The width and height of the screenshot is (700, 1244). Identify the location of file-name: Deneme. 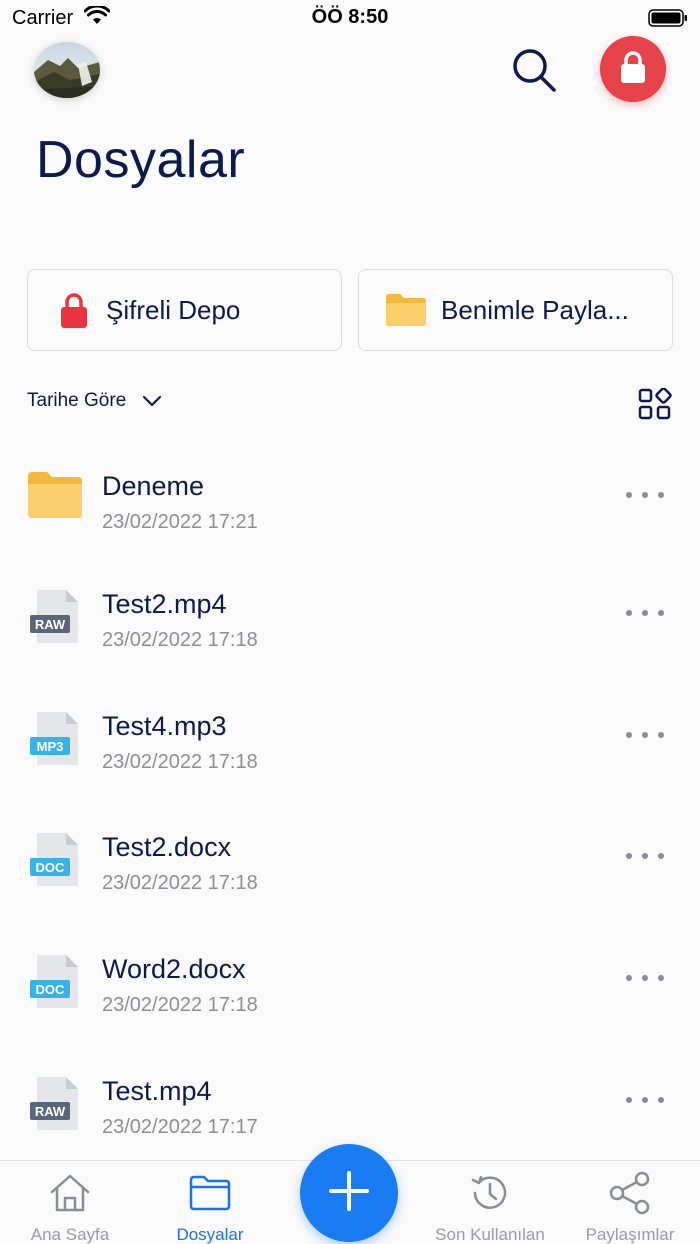
(153, 486).